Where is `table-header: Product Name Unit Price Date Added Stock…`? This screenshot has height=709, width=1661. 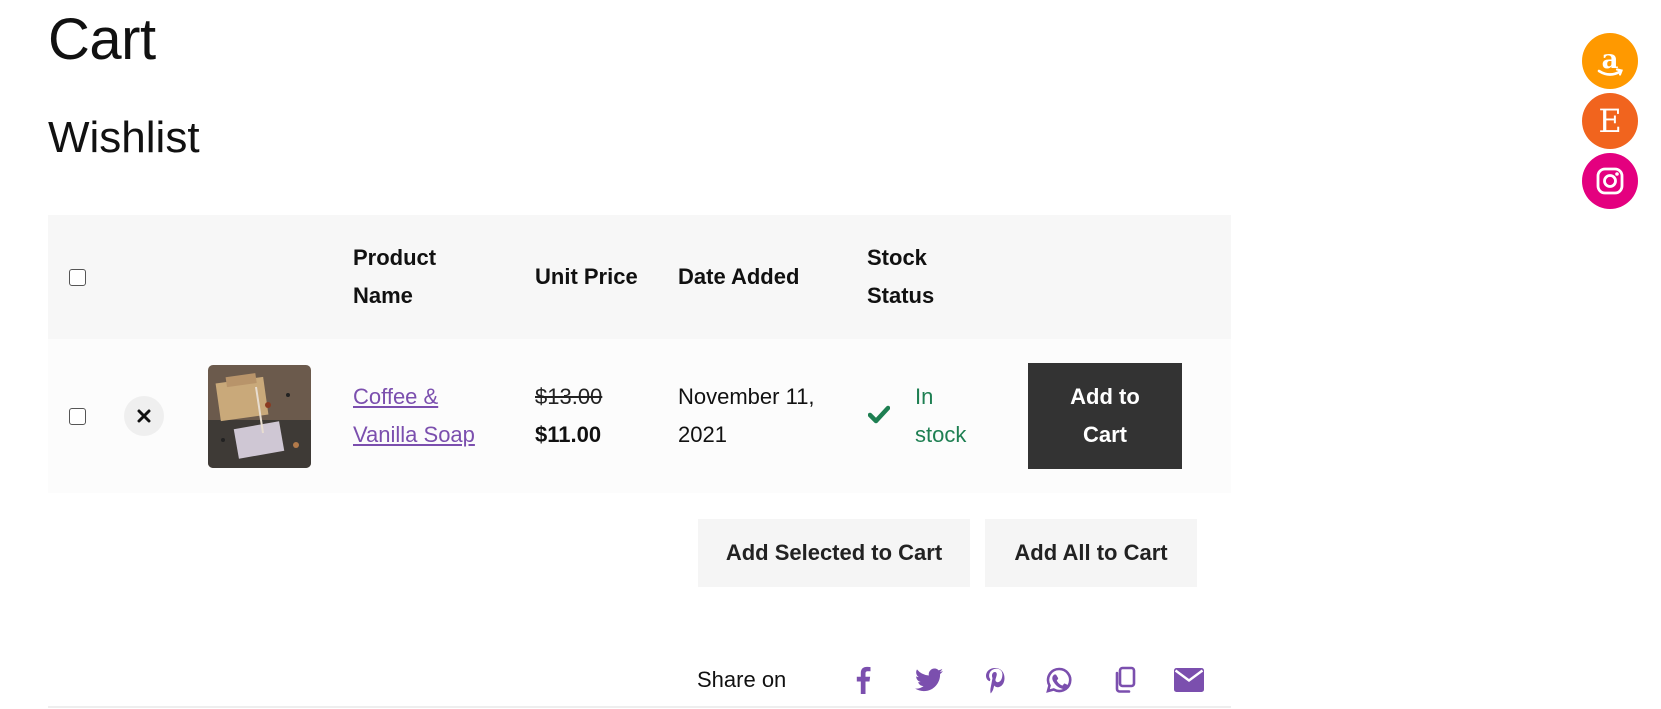
table-header: Product Name Unit Price Date Added Stock… is located at coordinates (639, 277).